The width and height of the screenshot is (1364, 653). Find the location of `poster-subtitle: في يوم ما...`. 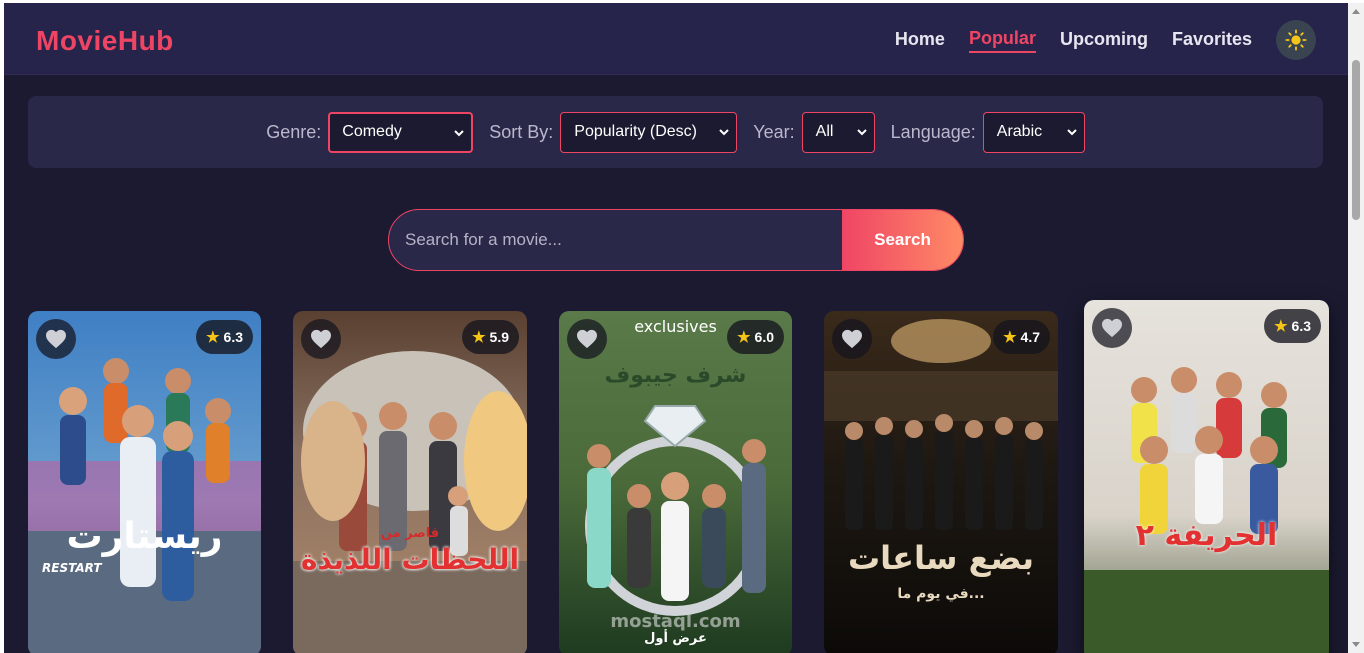

poster-subtitle: في يوم ما... is located at coordinates (941, 594).